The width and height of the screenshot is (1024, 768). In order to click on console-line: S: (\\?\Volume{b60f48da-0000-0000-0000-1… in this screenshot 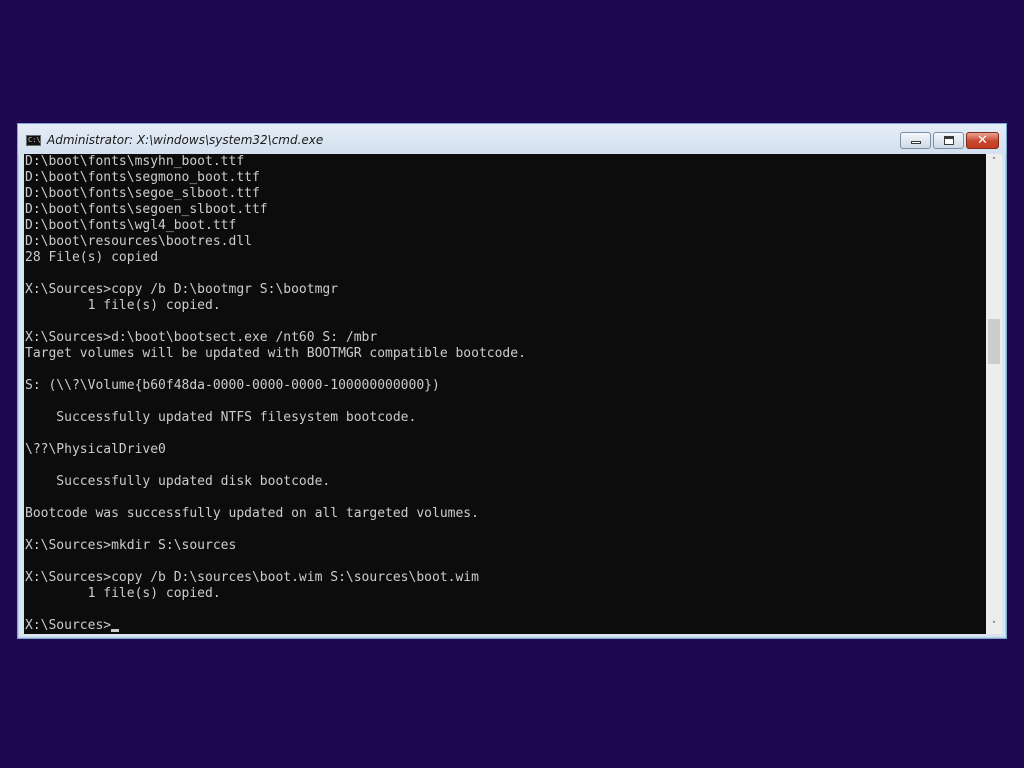, I will do `click(232, 385)`.